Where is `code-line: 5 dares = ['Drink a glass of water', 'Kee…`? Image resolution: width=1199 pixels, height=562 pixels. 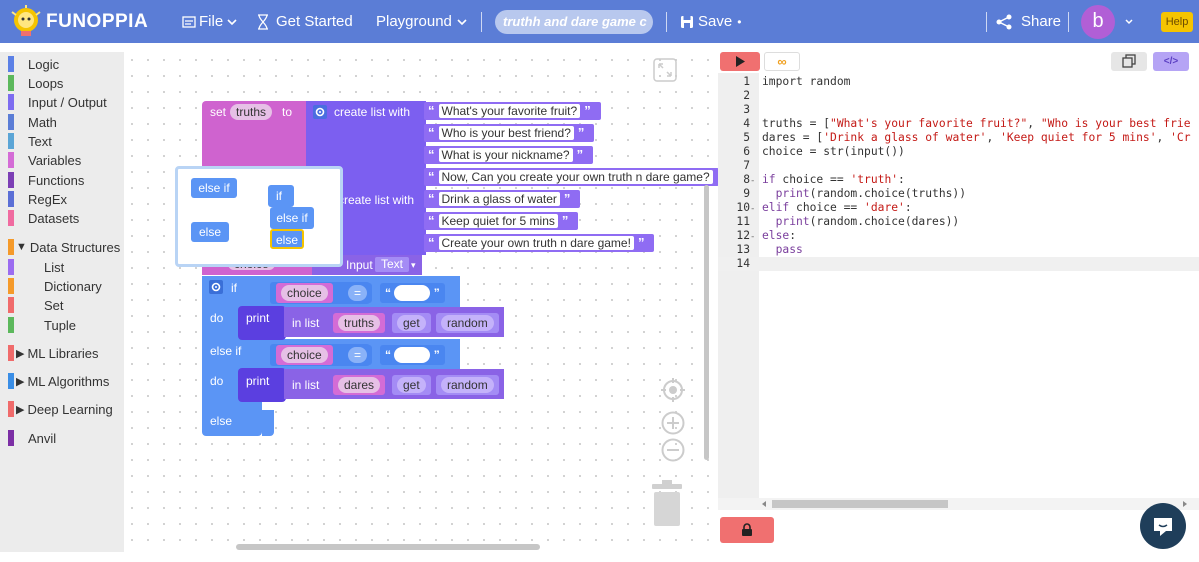
code-line: 5 dares = ['Drink a glass of water', 'Kee… is located at coordinates (958, 138).